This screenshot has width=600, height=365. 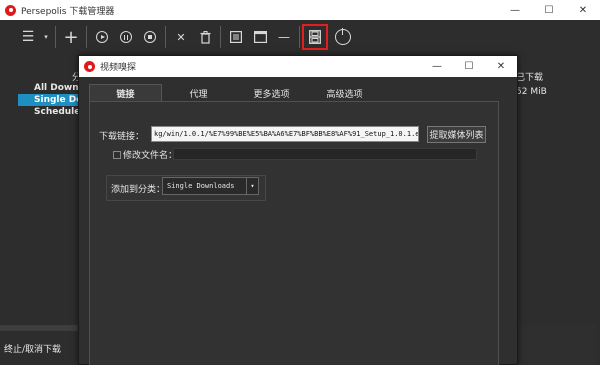 What do you see at coordinates (102, 37) in the screenshot?
I see `play-icon` at bounding box center [102, 37].